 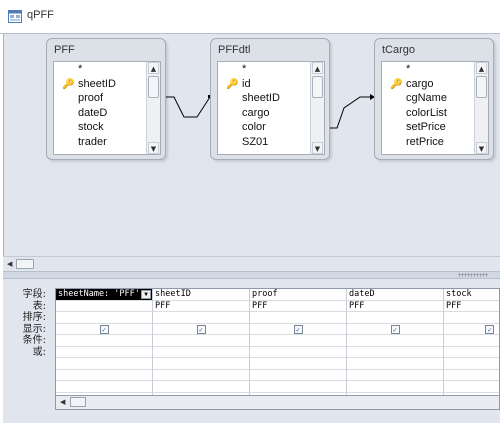 I want to click on grid-horizontal-scrollbar: ◀, so click(x=277, y=403).